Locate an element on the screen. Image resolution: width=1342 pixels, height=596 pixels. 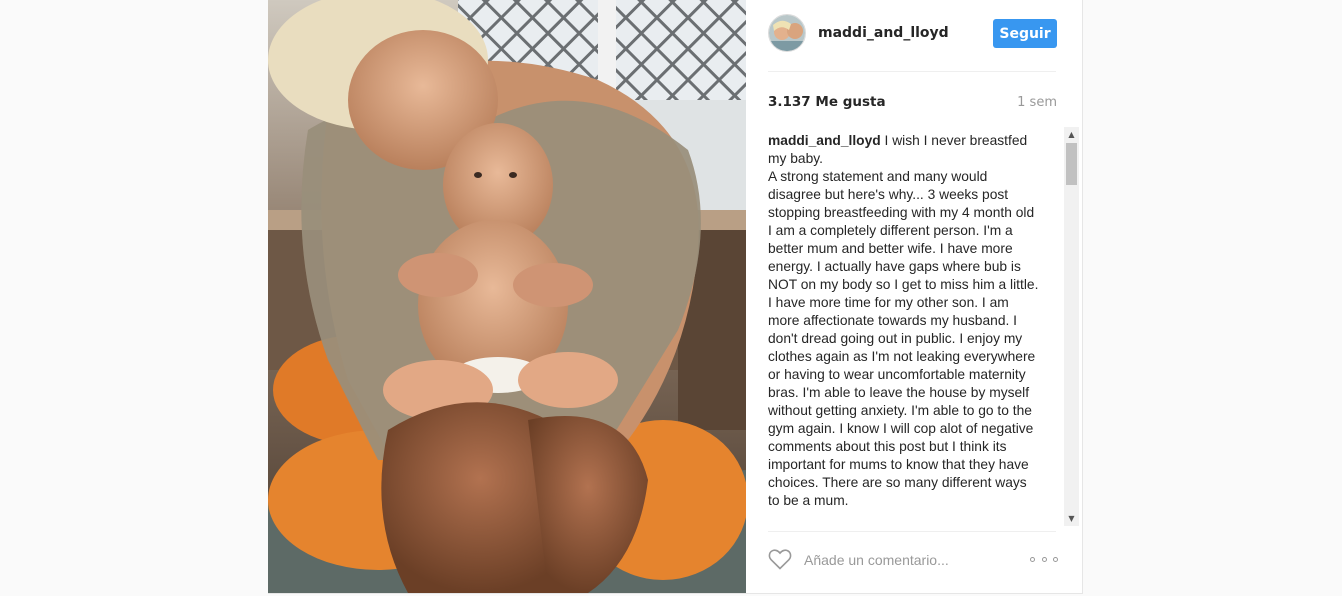
scroll-up-arrow-icon: ▲ is located at coordinates (1071, 134).